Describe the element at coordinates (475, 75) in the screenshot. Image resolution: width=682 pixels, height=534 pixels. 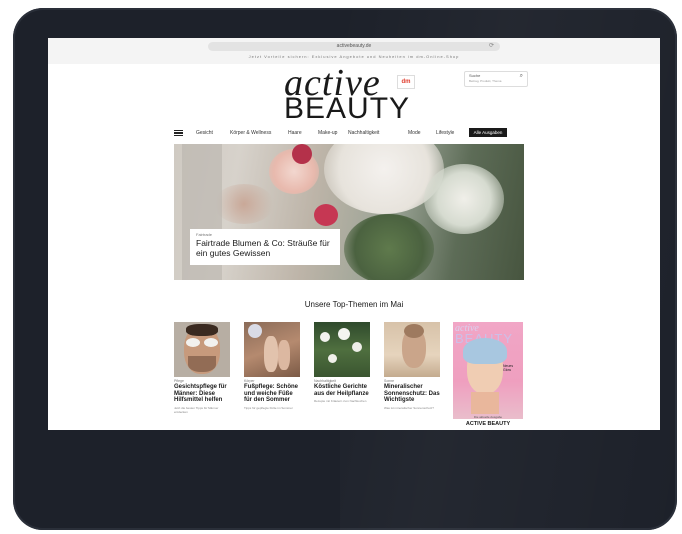
I see `search-label: Suche` at that location.